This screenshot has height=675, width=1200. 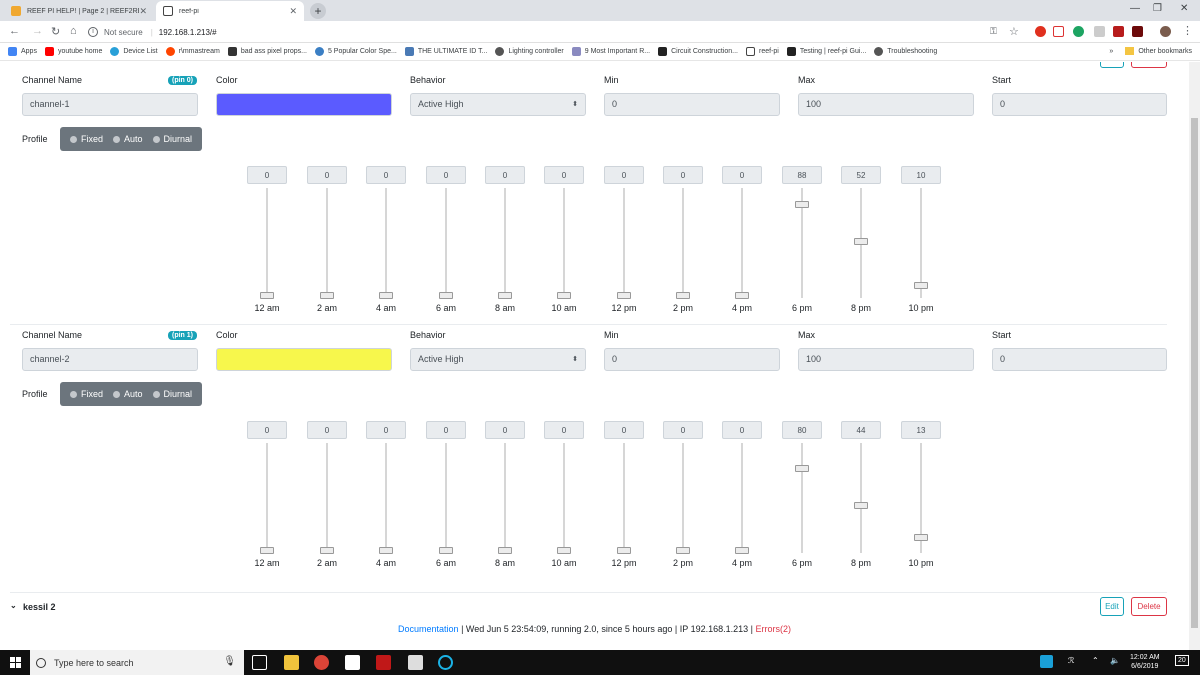 I want to click on task-view-icon, so click(x=259, y=662).